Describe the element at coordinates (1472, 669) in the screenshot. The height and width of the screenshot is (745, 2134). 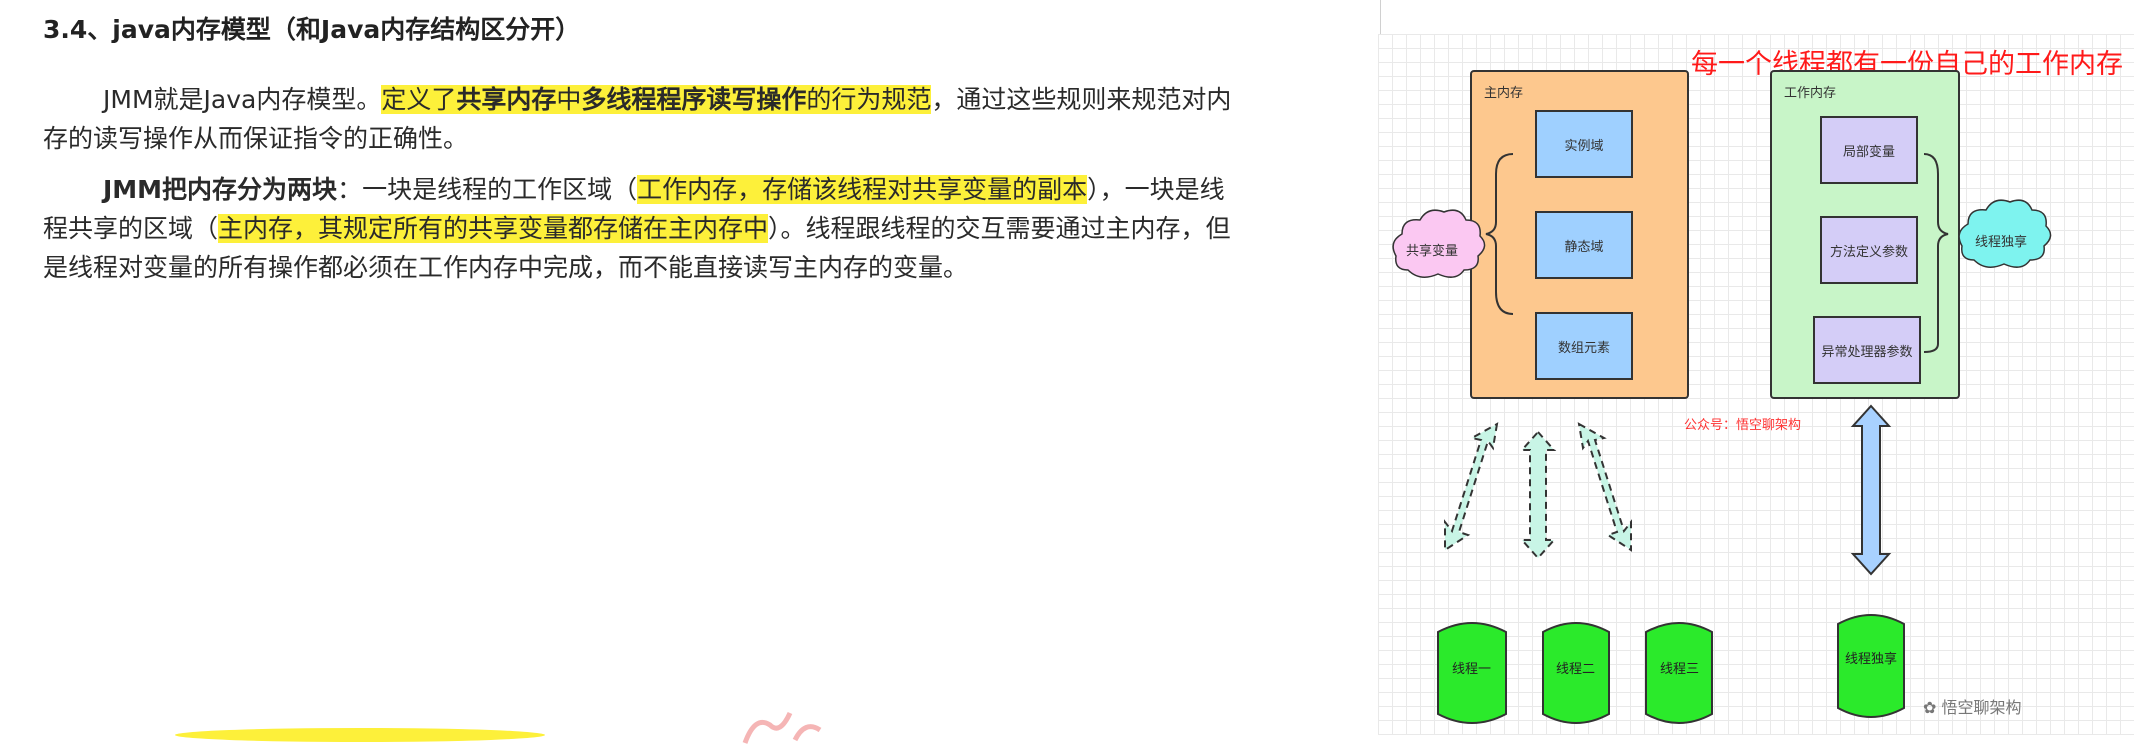
I see `thread-label: 线程一` at that location.